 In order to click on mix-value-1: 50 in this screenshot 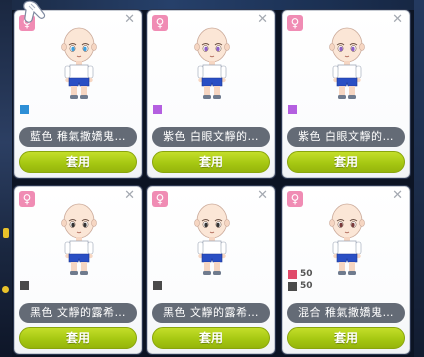, I will do `click(306, 273)`.